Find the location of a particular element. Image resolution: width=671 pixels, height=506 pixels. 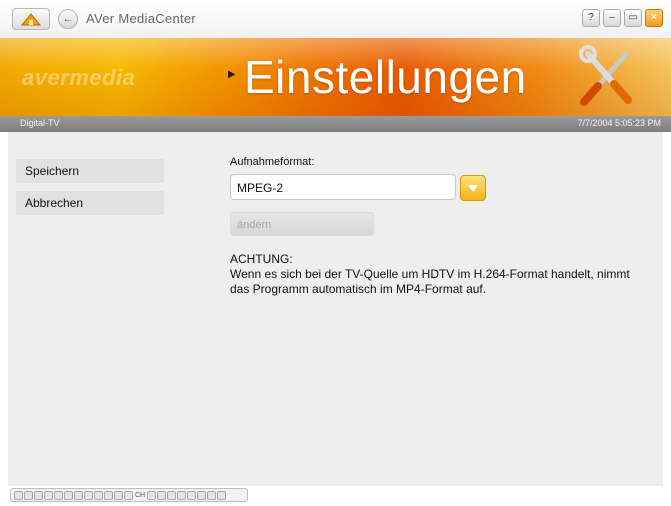

window-controls: ? – ▭ × is located at coordinates (622, 18).